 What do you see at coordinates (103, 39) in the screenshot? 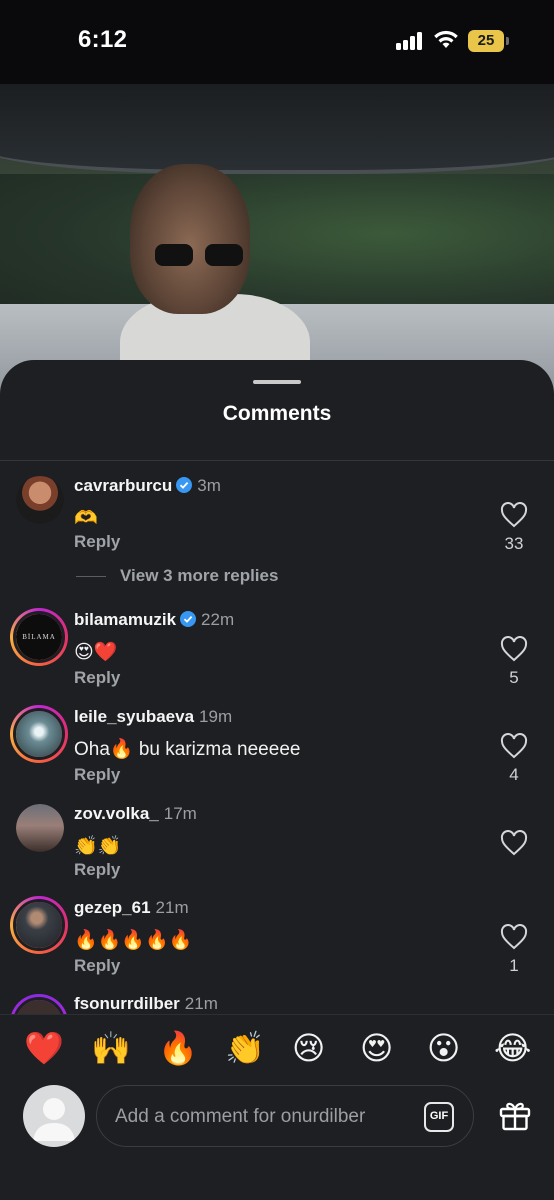
I see `status-time: 6:12` at bounding box center [103, 39].